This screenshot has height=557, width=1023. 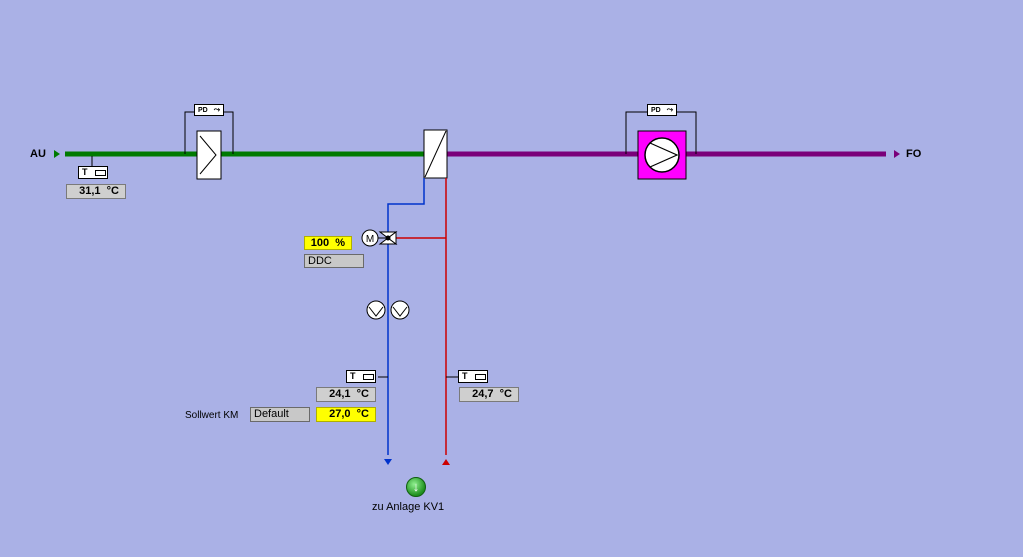 I want to click on inlet-arrow-icon, so click(x=57, y=154).